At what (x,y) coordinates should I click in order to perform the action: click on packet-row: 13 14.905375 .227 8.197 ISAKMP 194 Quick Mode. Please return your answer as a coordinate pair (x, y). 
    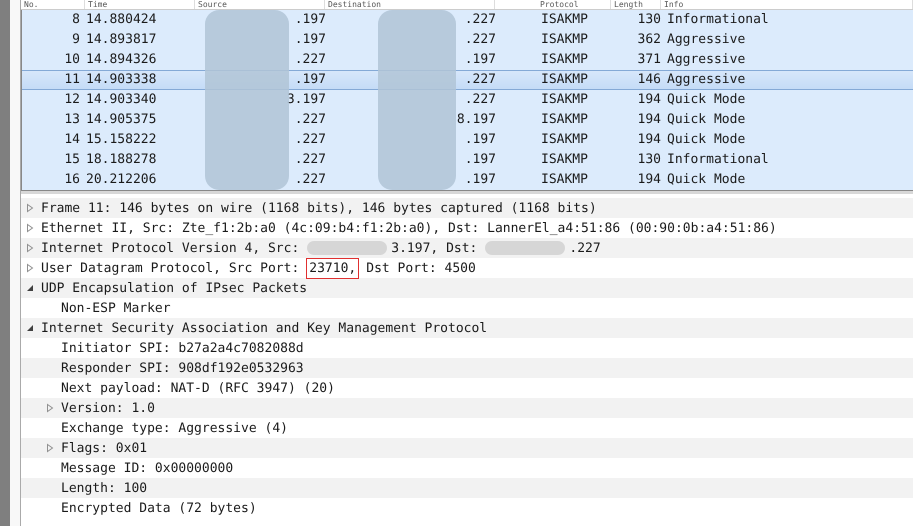
    Looking at the image, I should click on (467, 120).